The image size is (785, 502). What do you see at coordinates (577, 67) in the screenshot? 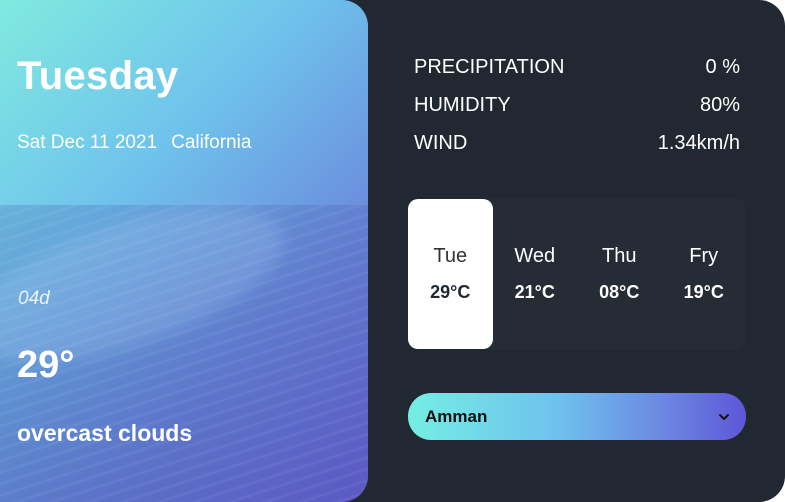
I see `stat-precipitation: PRECIPITATION 0 %` at bounding box center [577, 67].